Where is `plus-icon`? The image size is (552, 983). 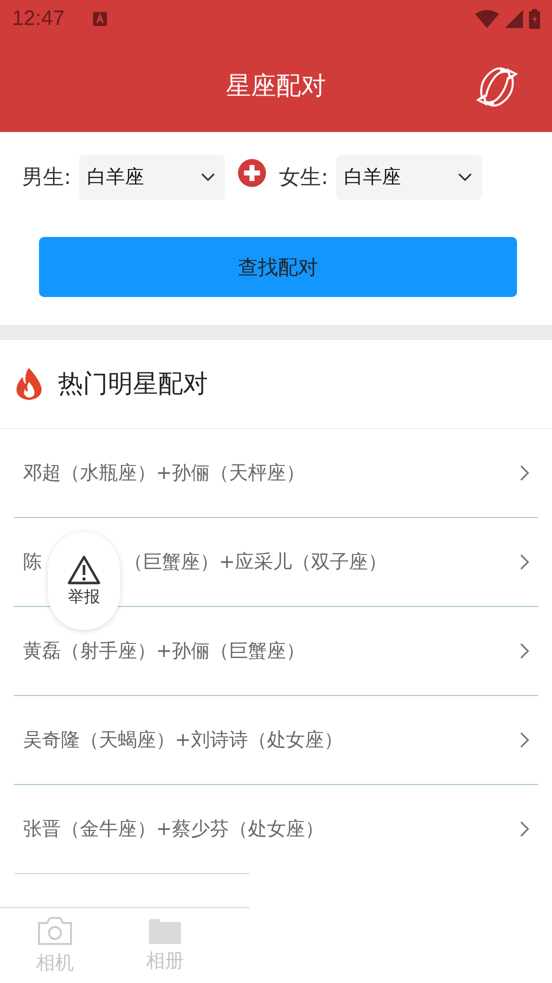 plus-icon is located at coordinates (252, 173).